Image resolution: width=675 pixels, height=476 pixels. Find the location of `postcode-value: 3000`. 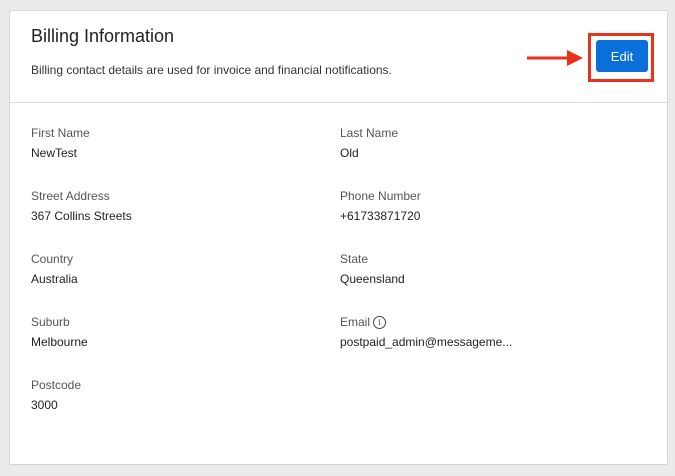

postcode-value: 3000 is located at coordinates (44, 405).